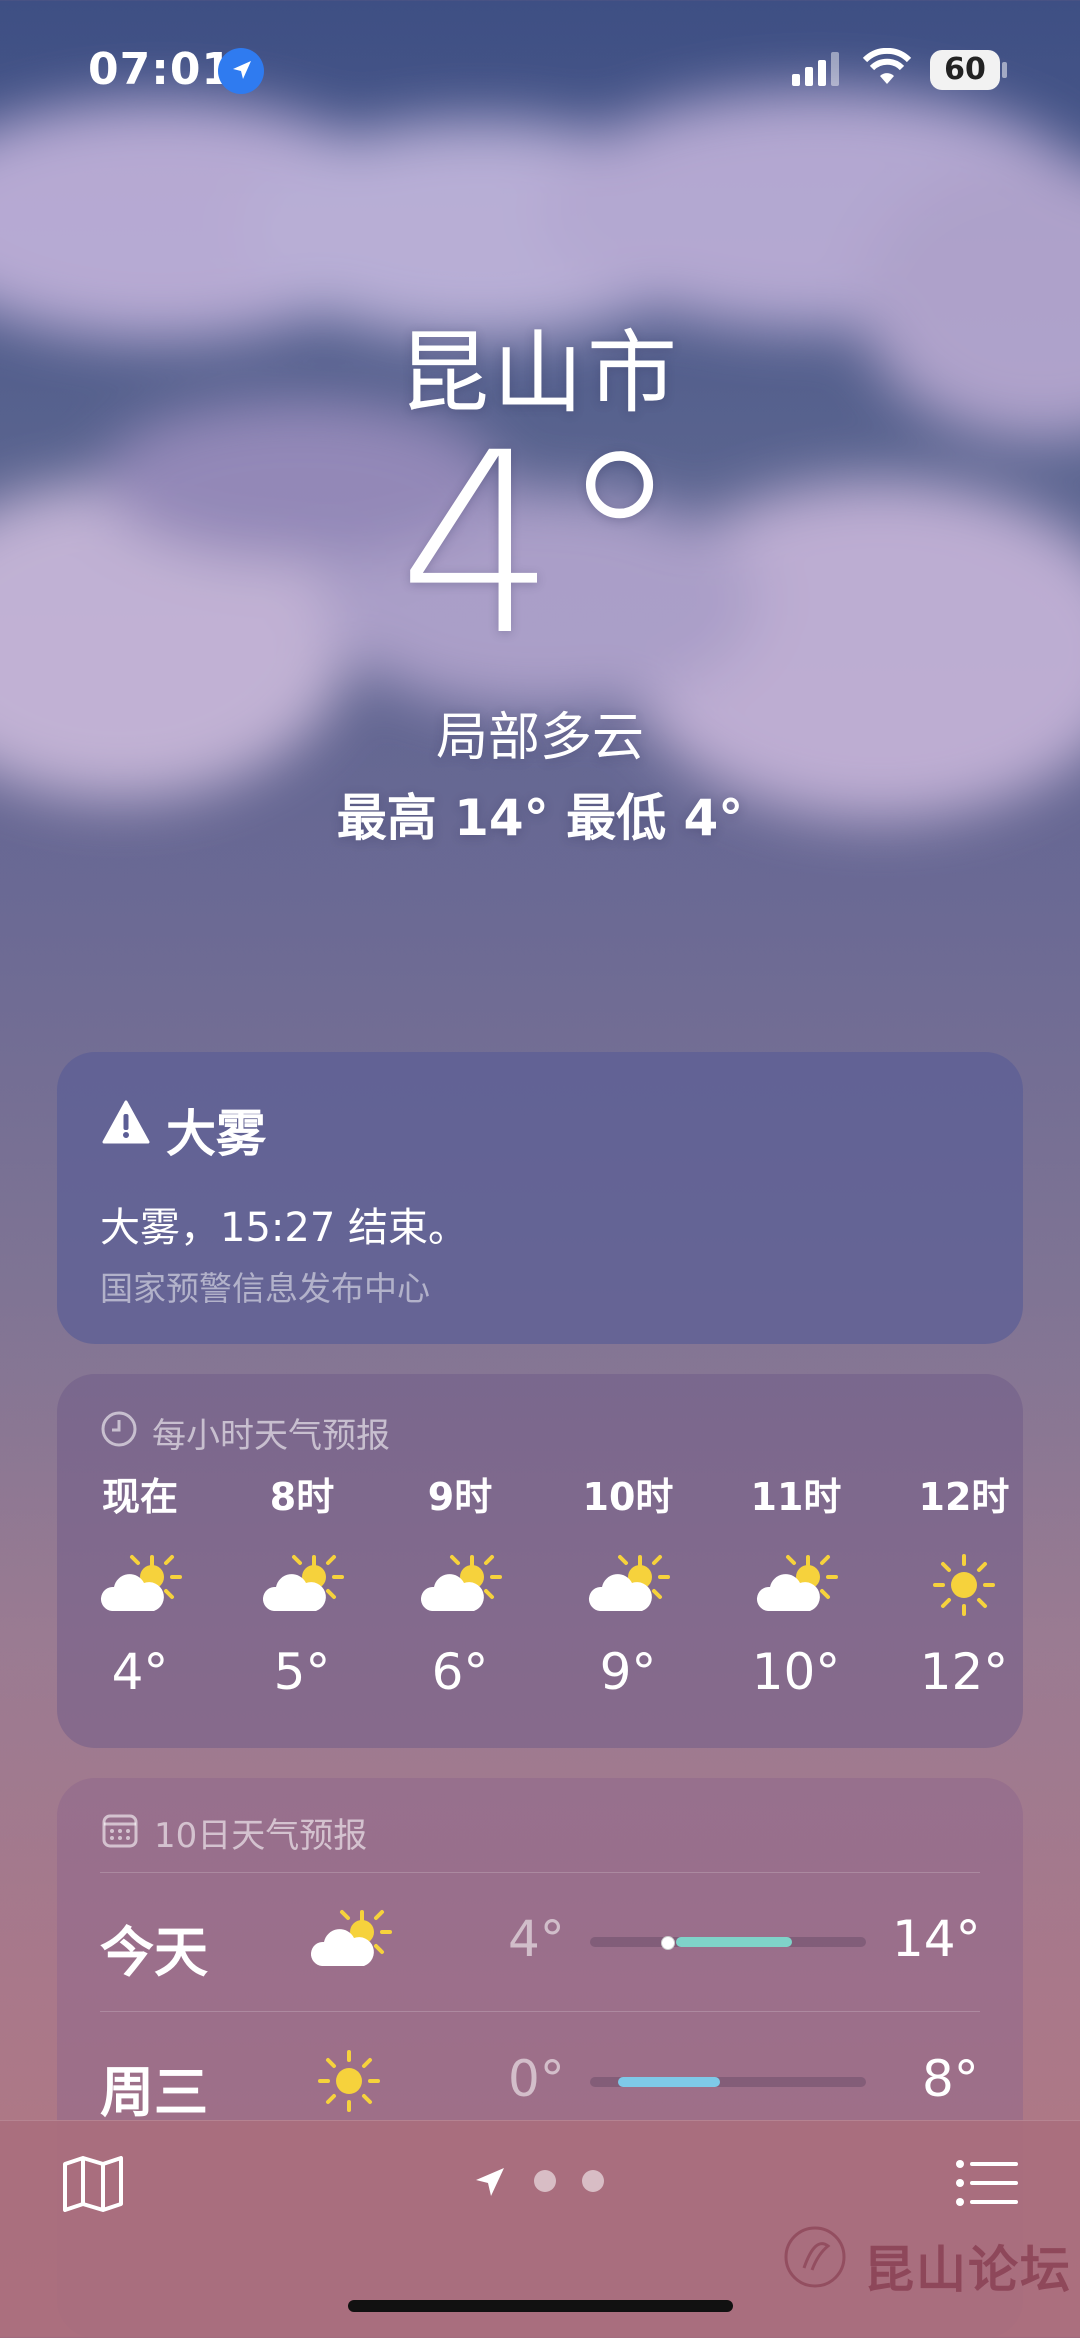  Describe the element at coordinates (950, 2079) in the screenshot. I see `day-high-temp: 8°` at that location.